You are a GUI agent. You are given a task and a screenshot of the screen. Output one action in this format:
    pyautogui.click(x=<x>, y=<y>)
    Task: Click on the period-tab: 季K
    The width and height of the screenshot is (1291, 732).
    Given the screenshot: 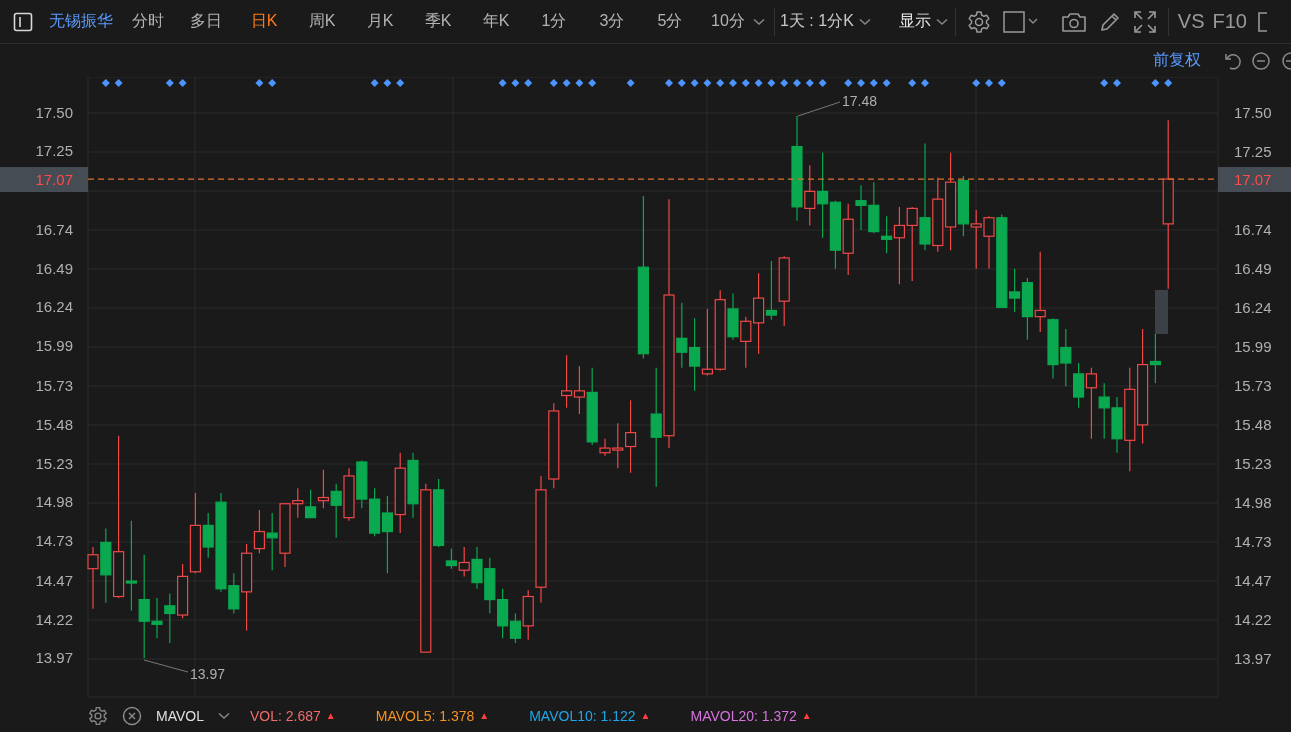 What is the action you would take?
    pyautogui.click(x=438, y=21)
    